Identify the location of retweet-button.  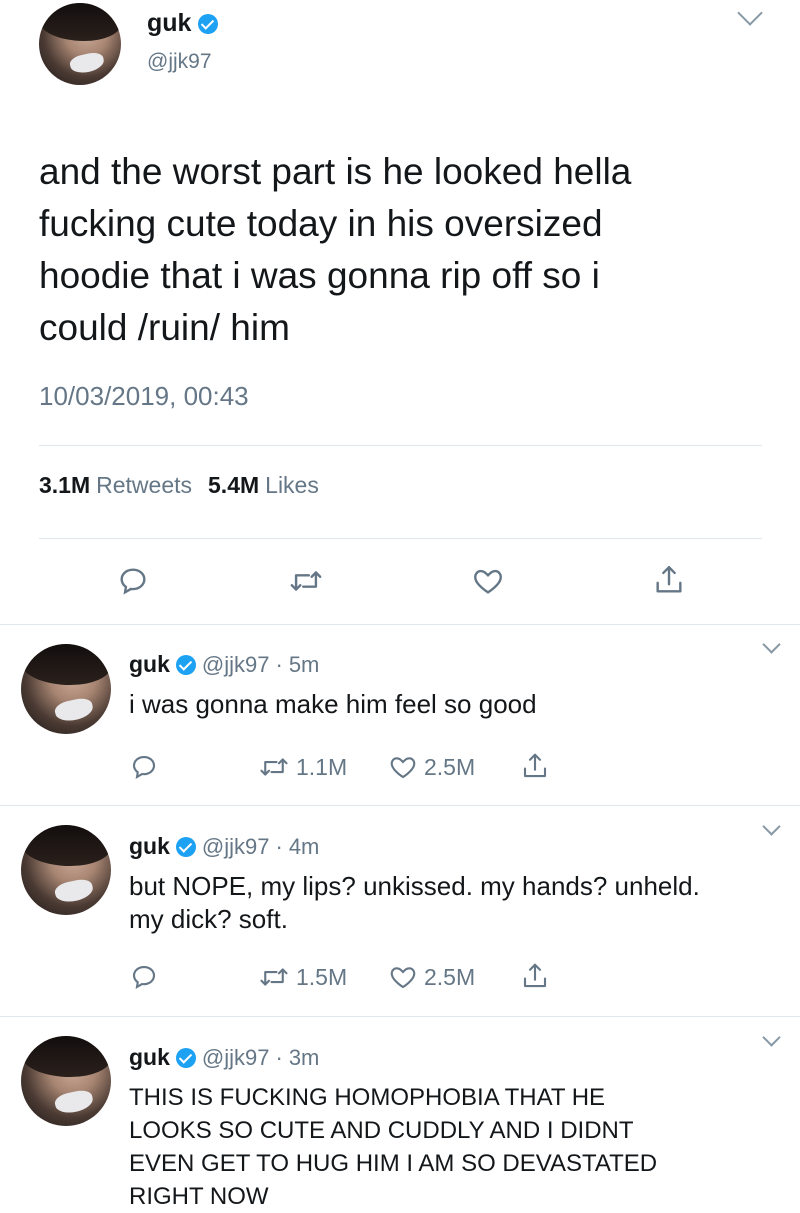
(306, 581).